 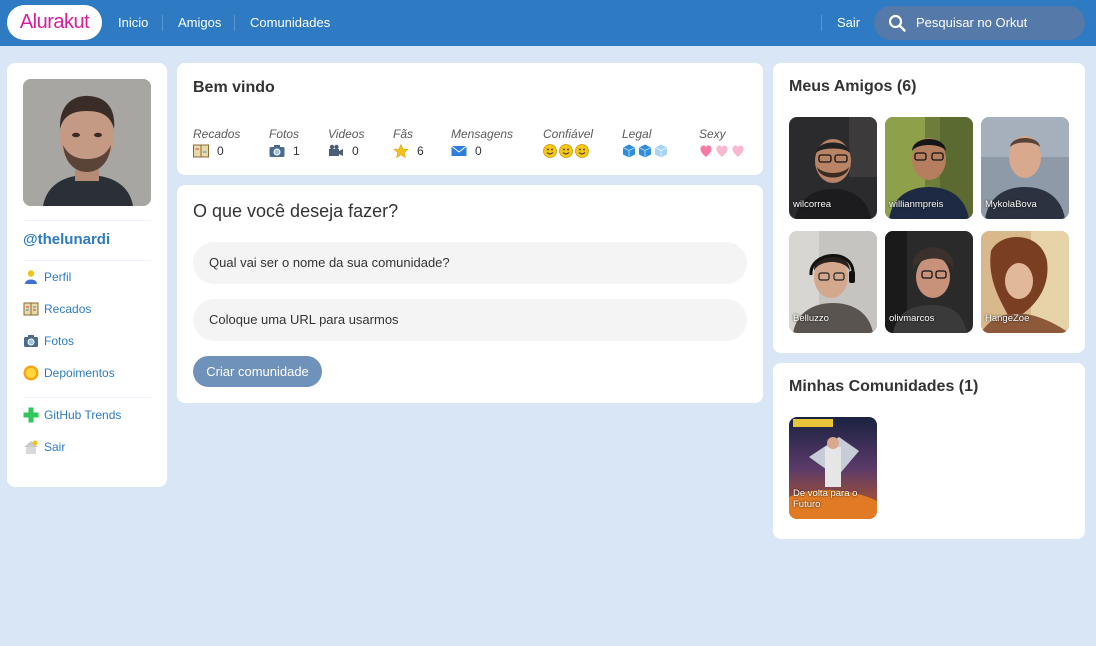 What do you see at coordinates (54, 22) in the screenshot?
I see `app-logo: Alurakut` at bounding box center [54, 22].